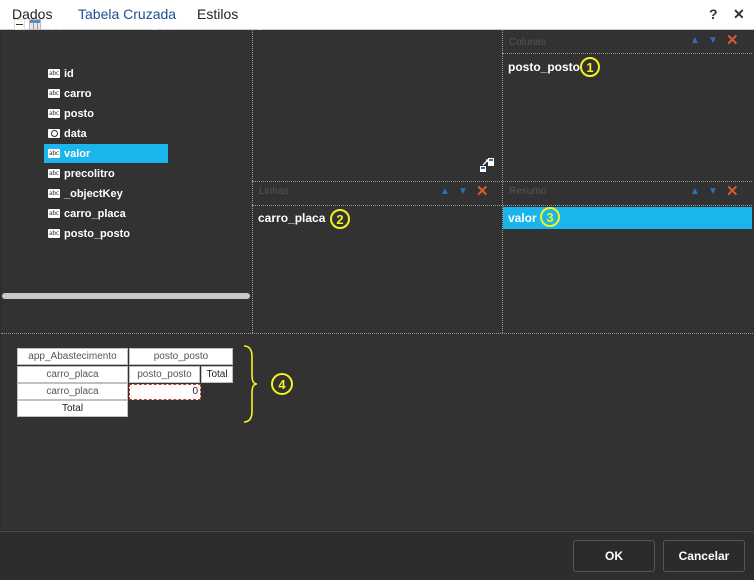  Describe the element at coordinates (627, 67) in the screenshot. I see `columns-zone-item: posto_posto` at that location.